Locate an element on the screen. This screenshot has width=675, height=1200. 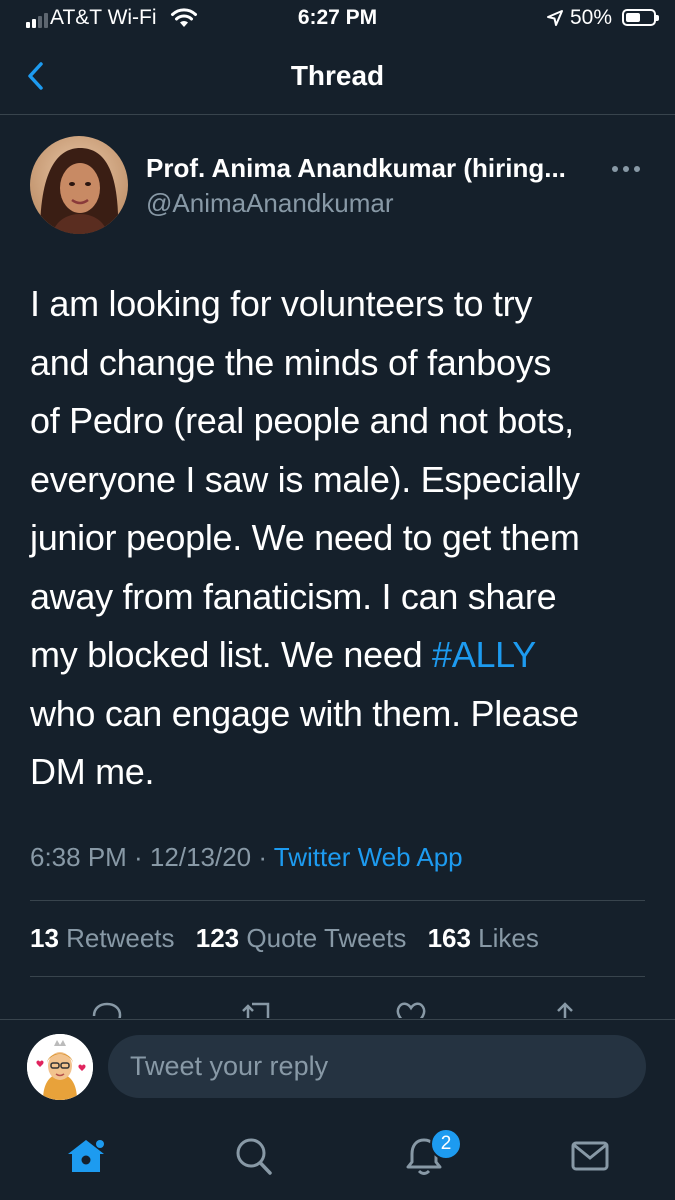
hashtag-link: #ALLY is located at coordinates (484, 654).